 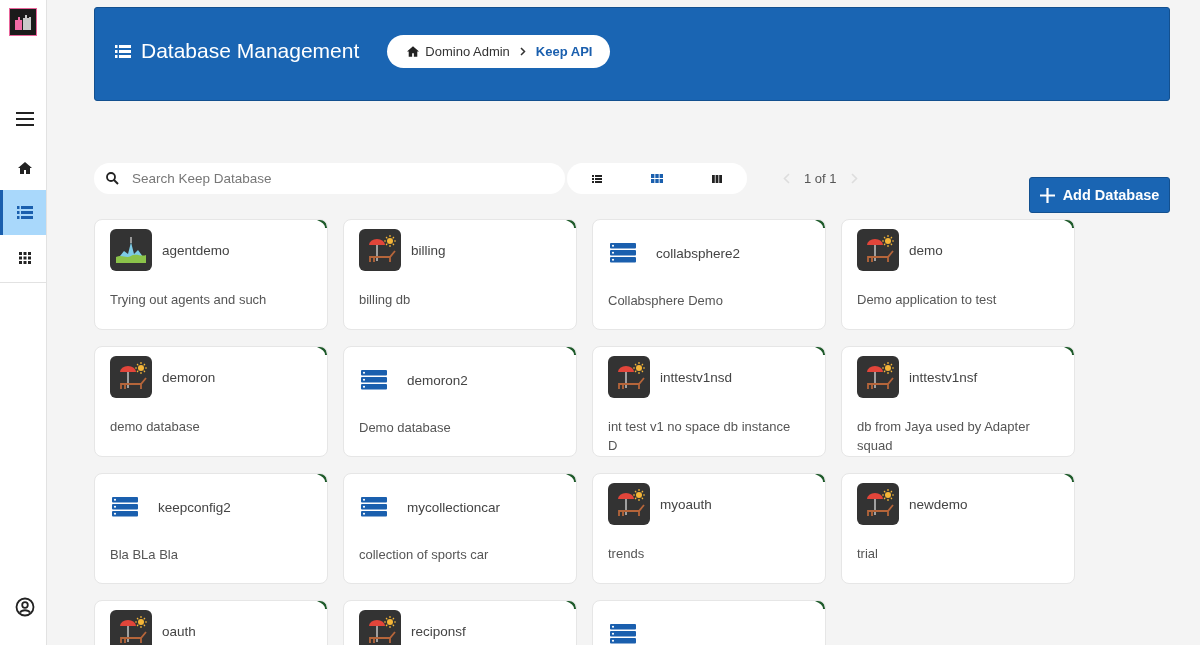 What do you see at coordinates (698, 253) in the screenshot?
I see `database-name: collabsphere2` at bounding box center [698, 253].